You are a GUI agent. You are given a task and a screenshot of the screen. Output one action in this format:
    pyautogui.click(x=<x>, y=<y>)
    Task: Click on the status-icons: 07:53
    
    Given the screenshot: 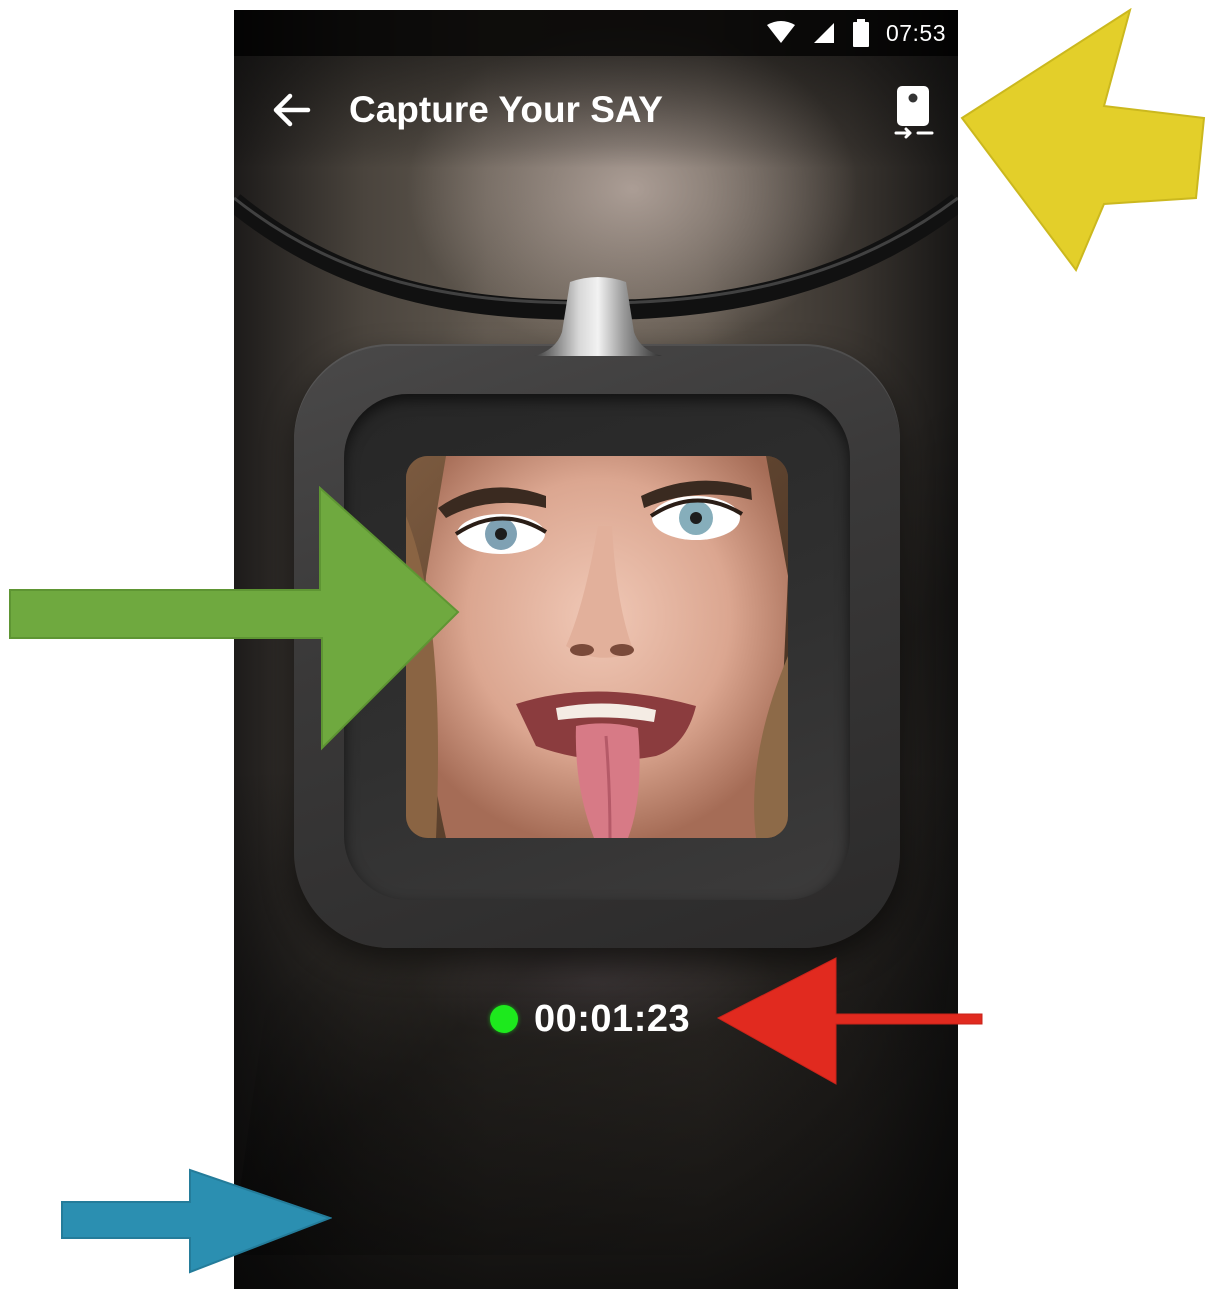 What is the action you would take?
    pyautogui.click(x=856, y=33)
    